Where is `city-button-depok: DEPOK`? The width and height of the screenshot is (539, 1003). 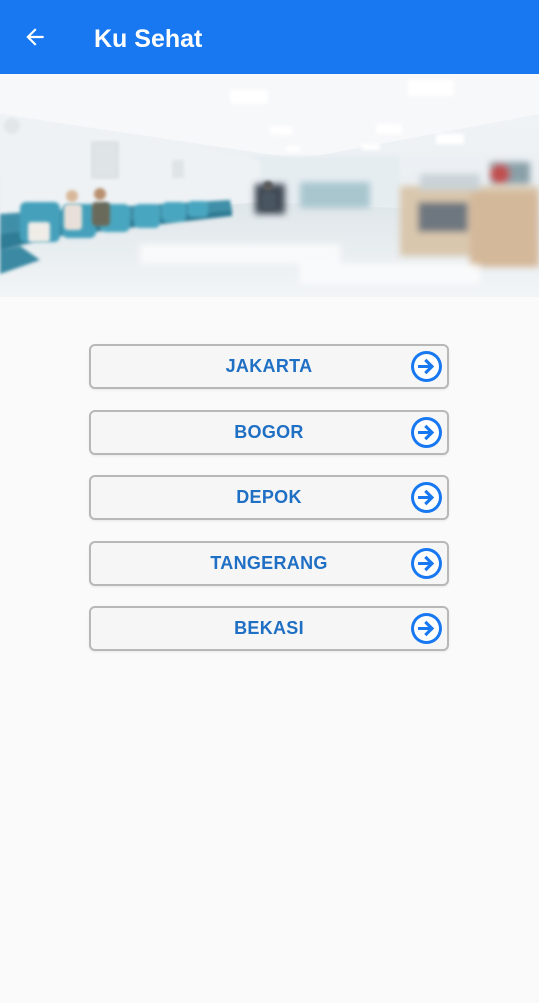
city-button-depok: DEPOK is located at coordinates (269, 497).